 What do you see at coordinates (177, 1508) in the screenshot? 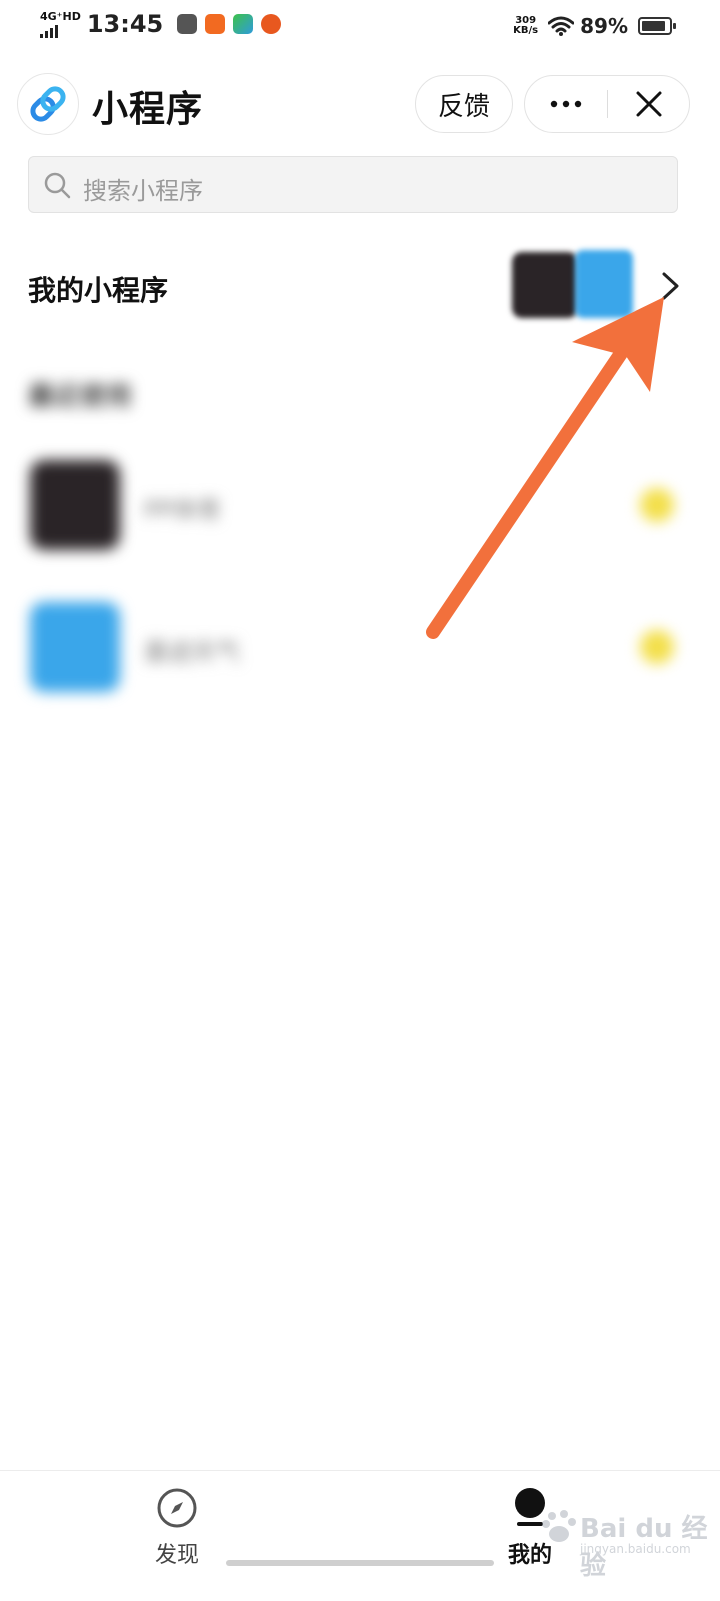
I see `compass-icon` at bounding box center [177, 1508].